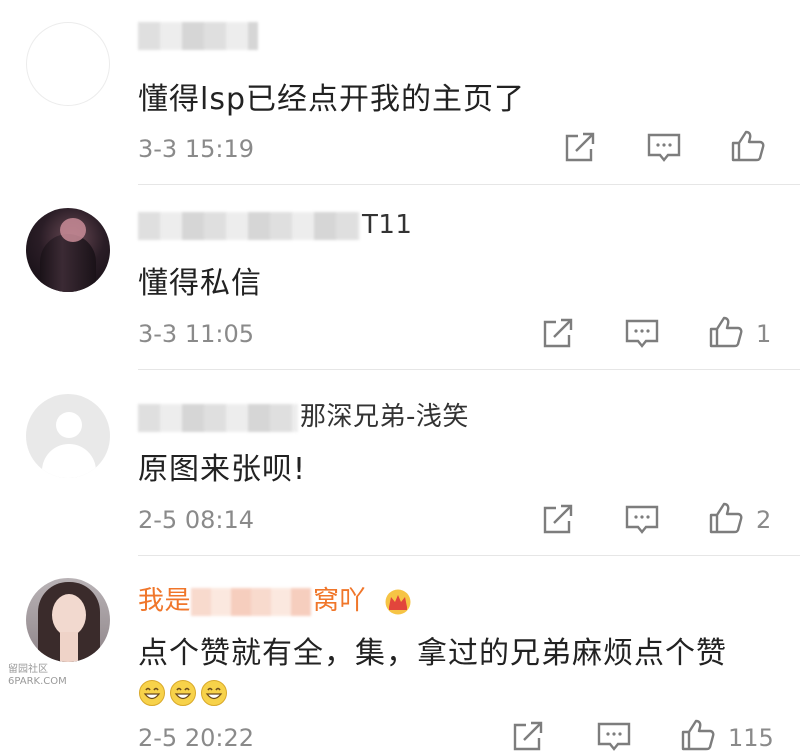 The image size is (800, 754). Describe the element at coordinates (751, 738) in the screenshot. I see `like-count: 115` at that location.